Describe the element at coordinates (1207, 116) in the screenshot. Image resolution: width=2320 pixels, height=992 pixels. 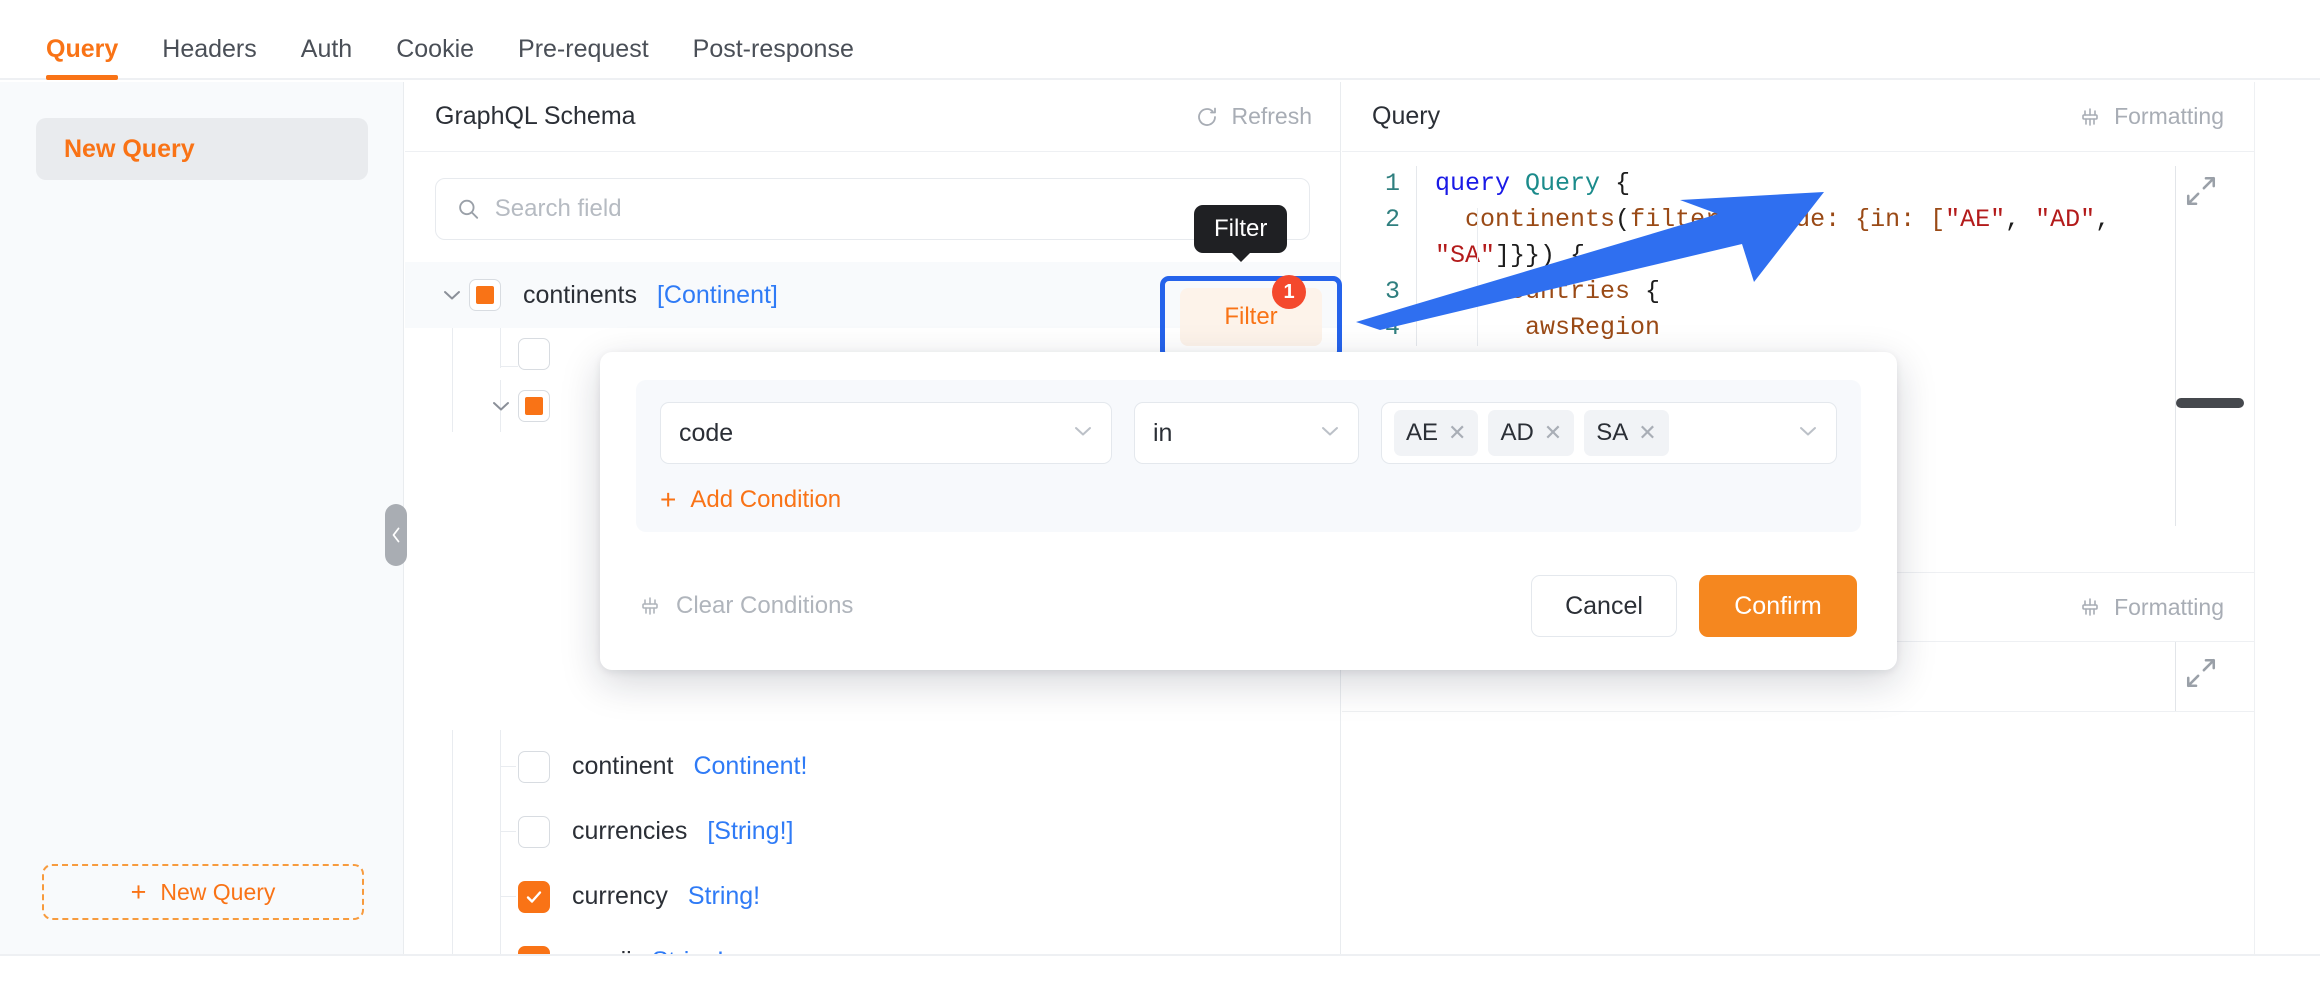
I see `refresh-icon` at that location.